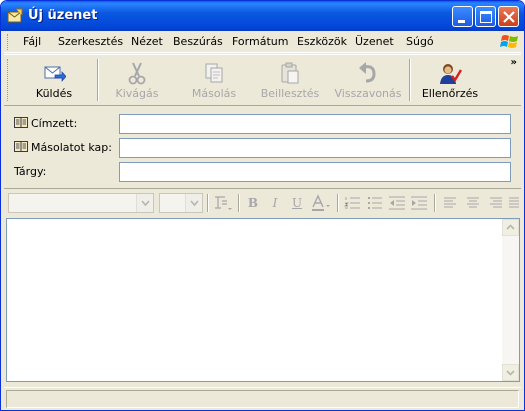 Image resolution: width=525 pixels, height=411 pixels. Describe the element at coordinates (368, 93) in the screenshot. I see `undo-label: Visszavonás` at that location.